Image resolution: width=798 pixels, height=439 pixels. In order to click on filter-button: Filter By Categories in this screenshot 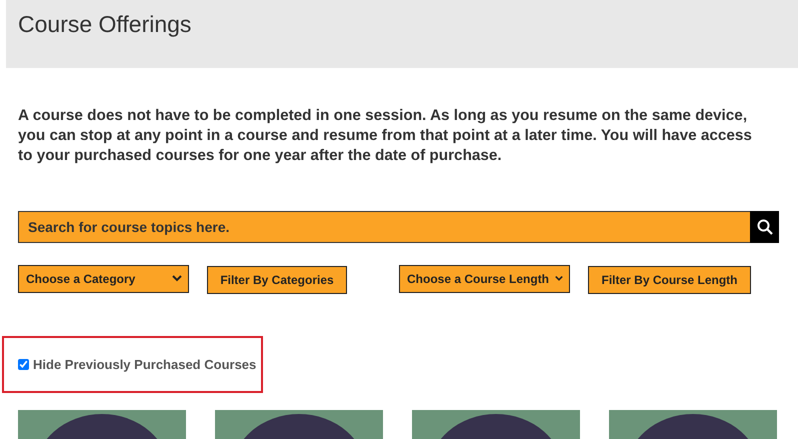, I will do `click(277, 280)`.